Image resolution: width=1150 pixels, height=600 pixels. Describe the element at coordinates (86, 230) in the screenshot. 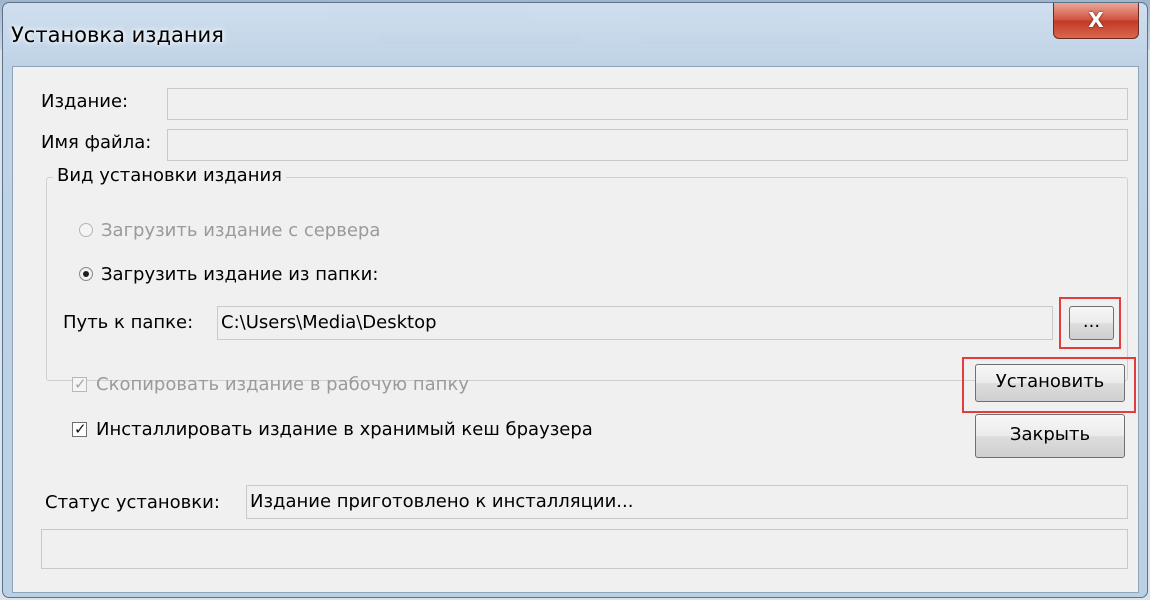

I see `radio-icon` at that location.